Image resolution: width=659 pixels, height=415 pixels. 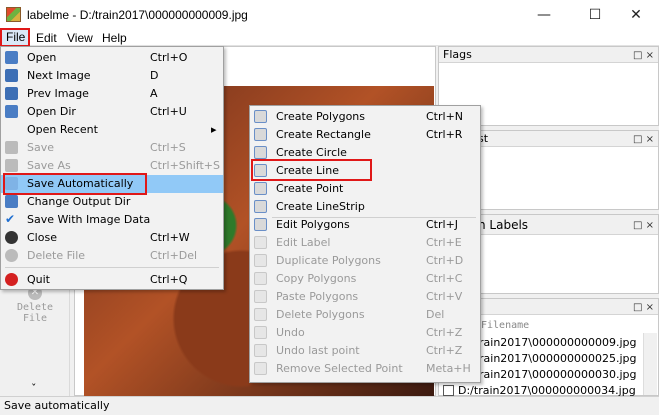 What do you see at coordinates (260, 116) in the screenshot?
I see `create-polygons-icon` at bounding box center [260, 116].